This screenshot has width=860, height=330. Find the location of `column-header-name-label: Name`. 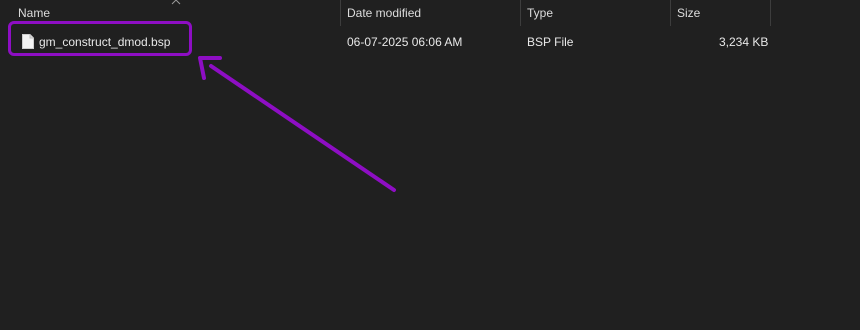

column-header-name-label: Name is located at coordinates (34, 13).